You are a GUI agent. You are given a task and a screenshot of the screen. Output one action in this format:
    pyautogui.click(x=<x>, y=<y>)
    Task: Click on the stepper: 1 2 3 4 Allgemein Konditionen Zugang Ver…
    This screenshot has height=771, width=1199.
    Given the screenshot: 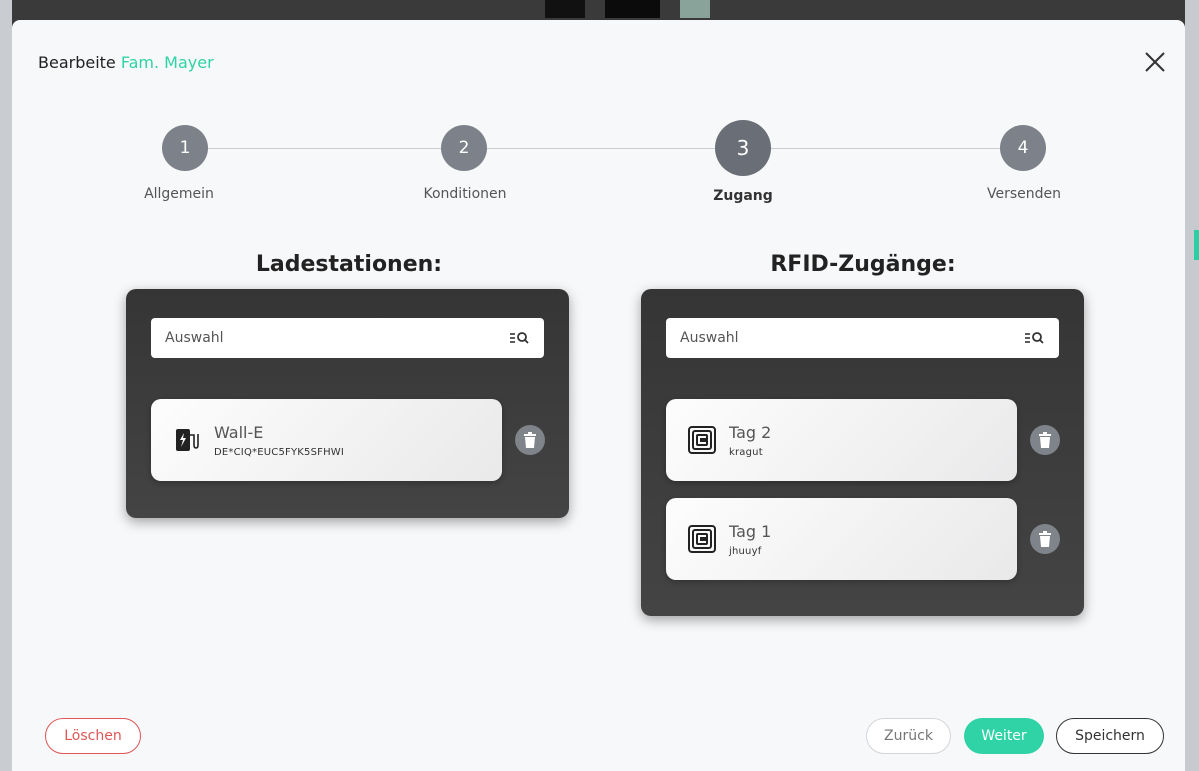 What is the action you would take?
    pyautogui.click(x=598, y=167)
    